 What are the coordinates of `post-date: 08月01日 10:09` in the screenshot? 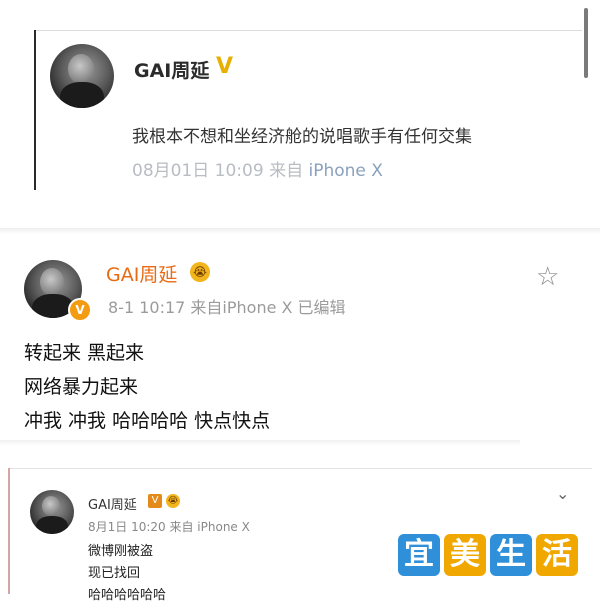 It's located at (198, 171).